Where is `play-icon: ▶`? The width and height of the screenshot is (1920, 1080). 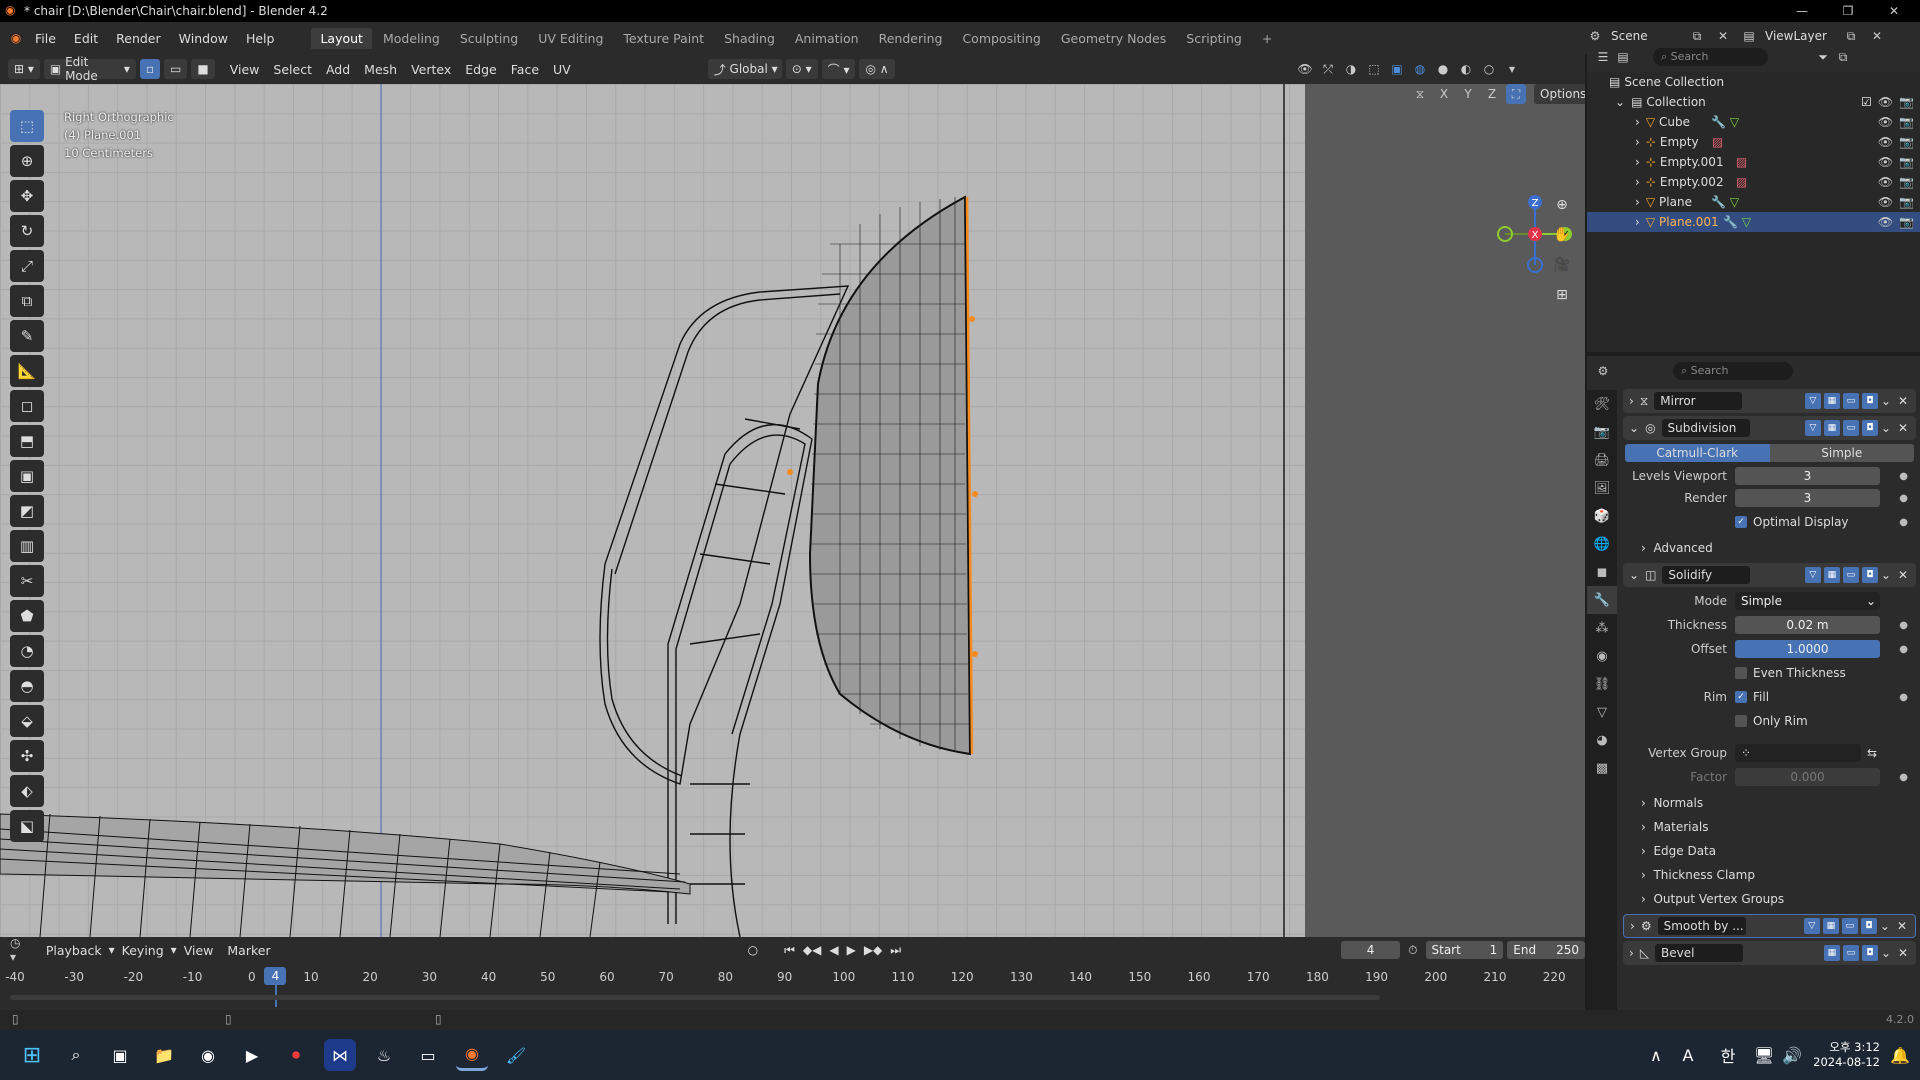 play-icon: ▶ is located at coordinates (851, 950).